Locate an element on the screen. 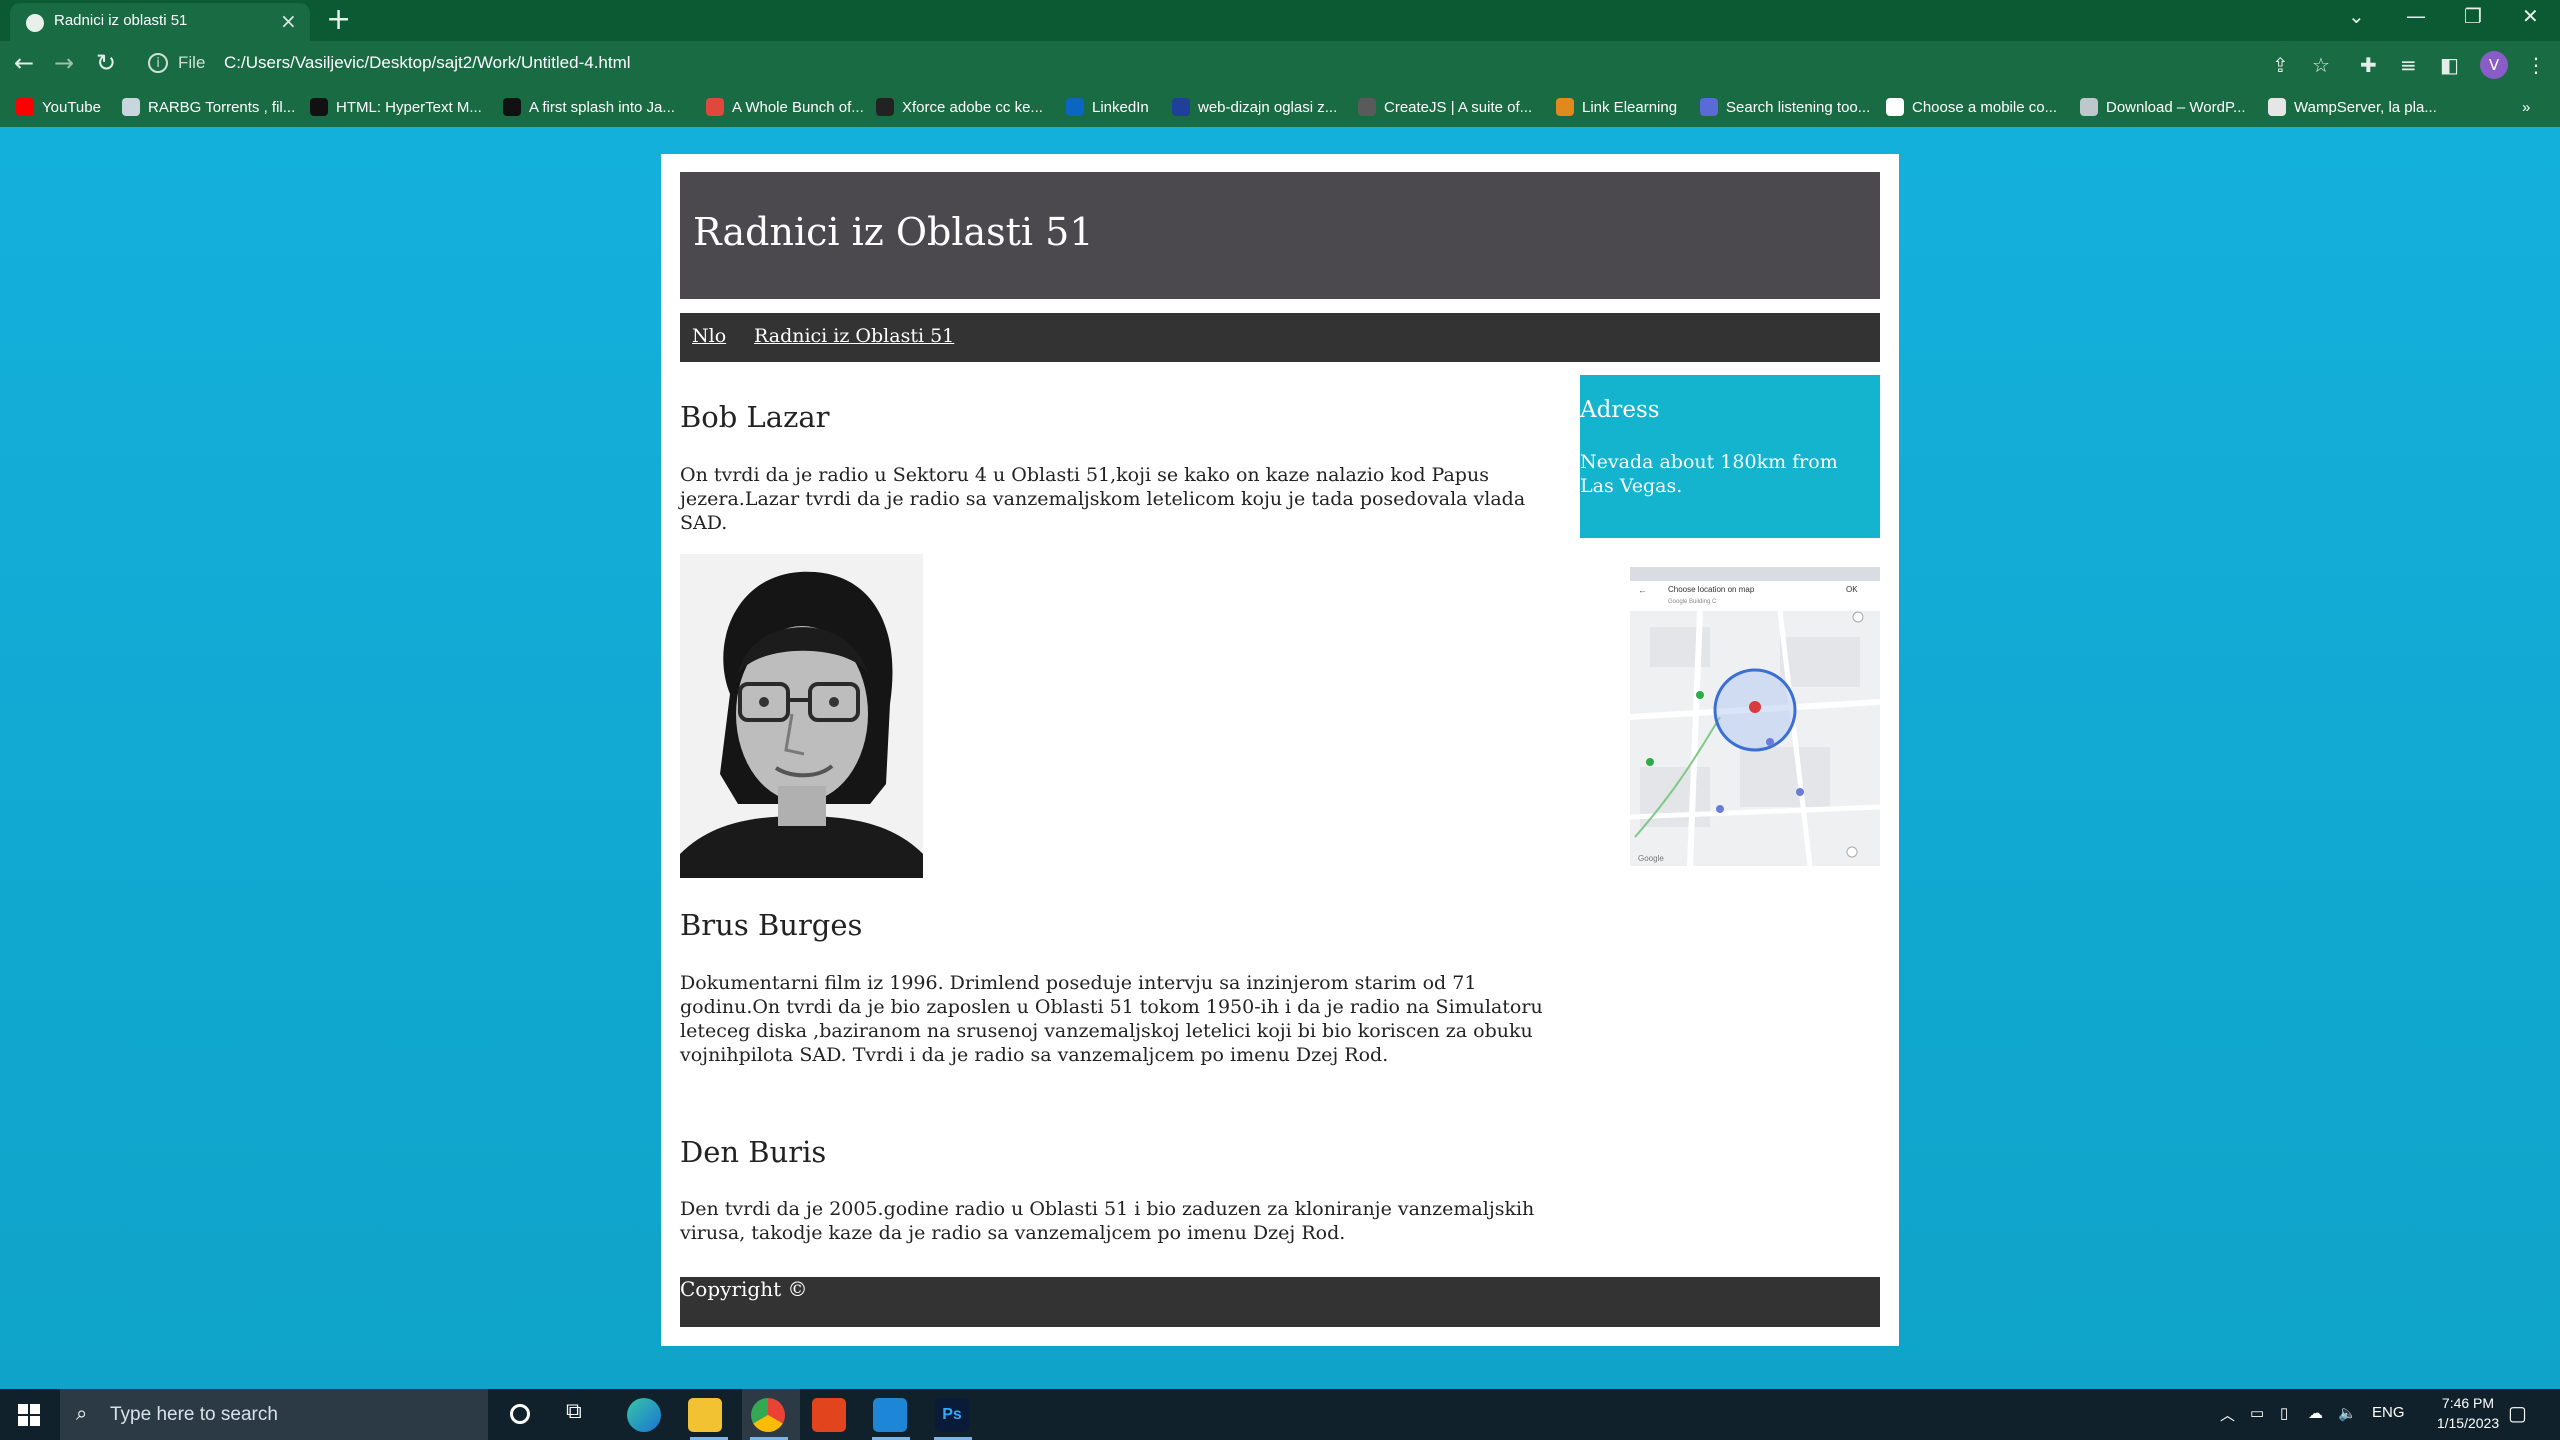 Image resolution: width=2560 pixels, height=1440 pixels. onedrive-icon: ☁ is located at coordinates (2315, 1413).